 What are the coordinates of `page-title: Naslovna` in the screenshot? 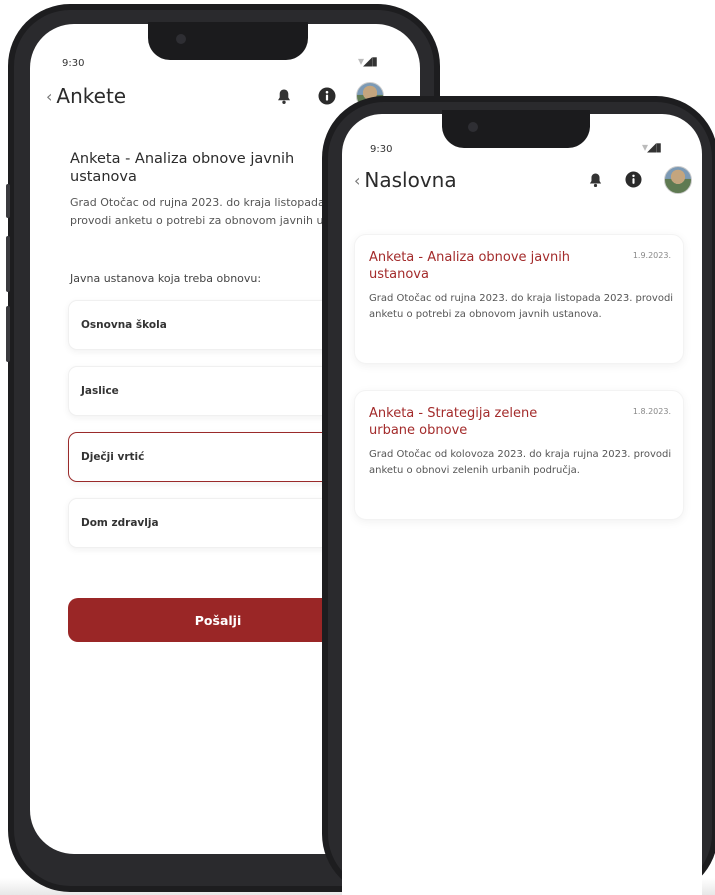 It's located at (410, 180).